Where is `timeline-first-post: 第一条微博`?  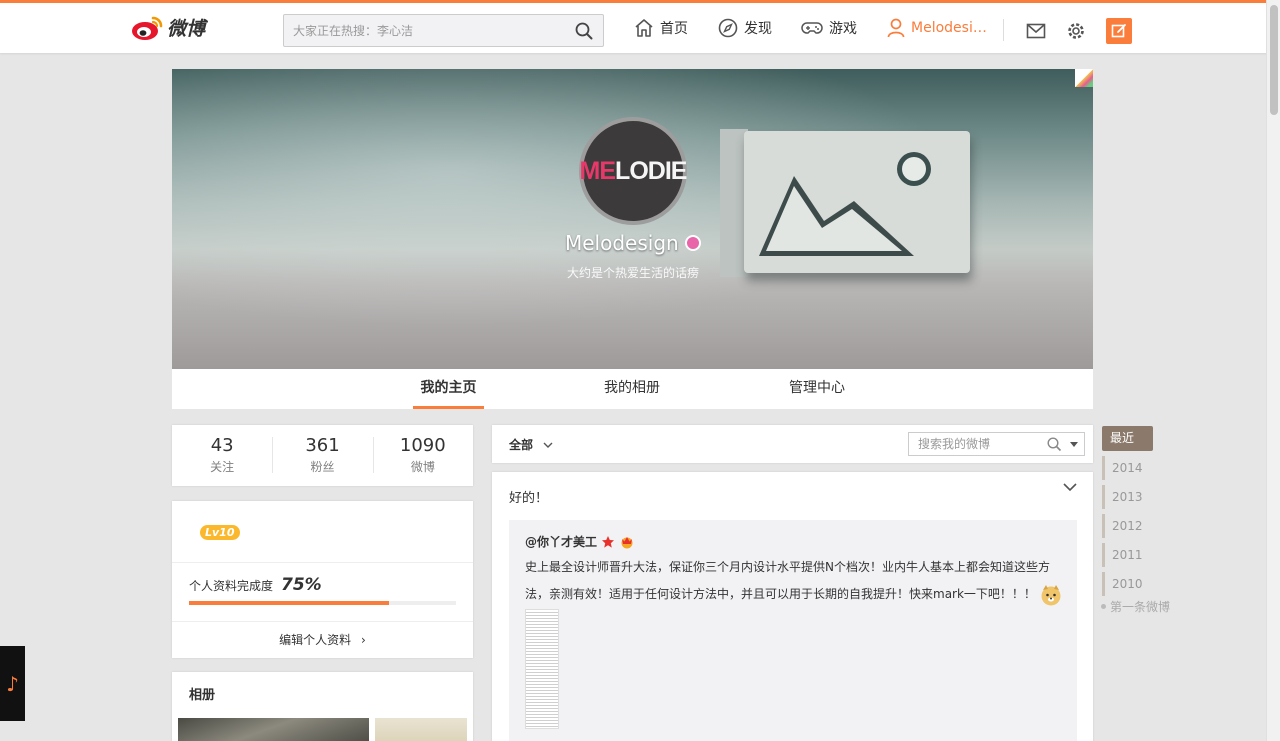
timeline-first-post: 第一条微博 is located at coordinates (1135, 606).